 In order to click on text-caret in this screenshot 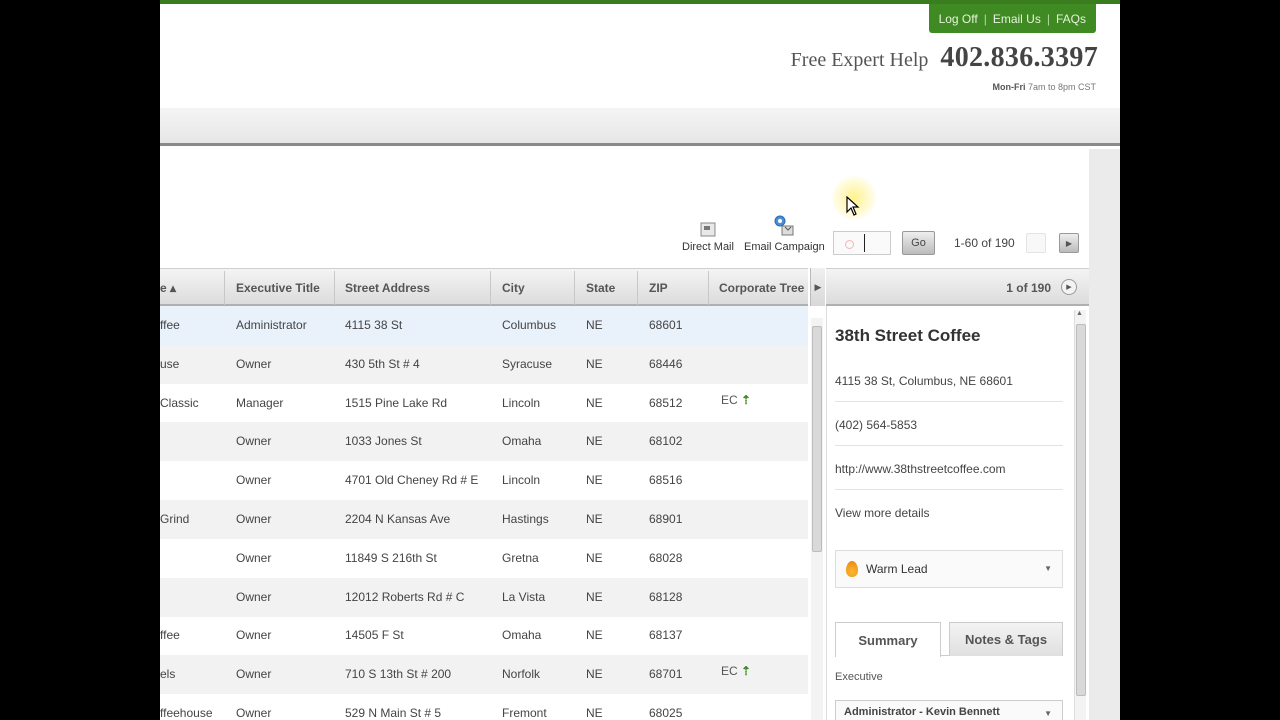, I will do `click(864, 243)`.